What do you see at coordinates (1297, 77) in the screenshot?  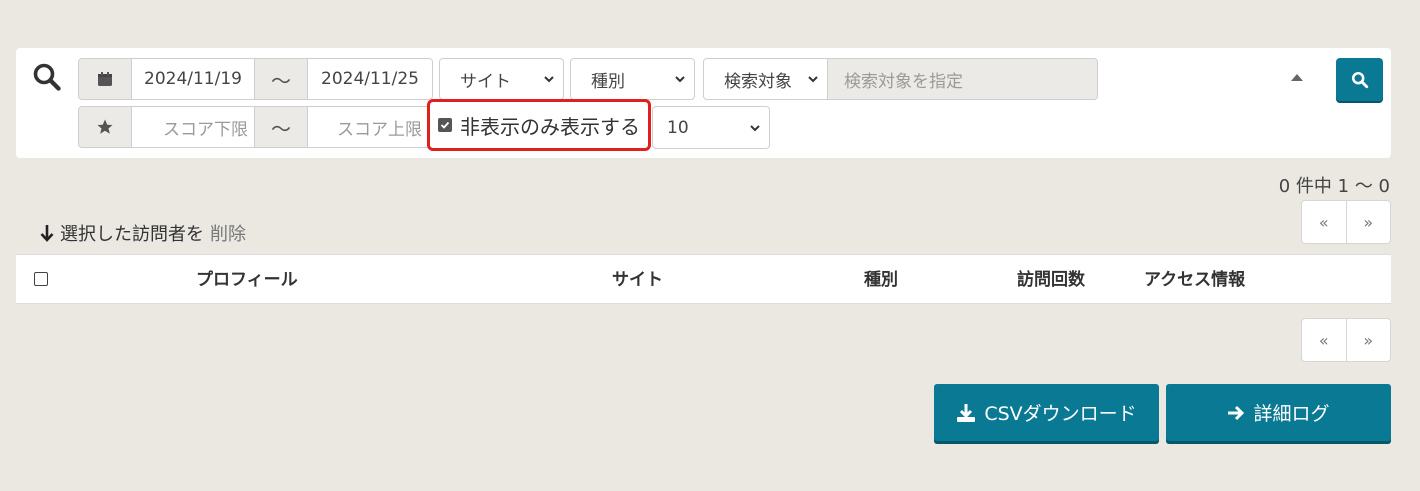 I see `collapse-caret-icon` at bounding box center [1297, 77].